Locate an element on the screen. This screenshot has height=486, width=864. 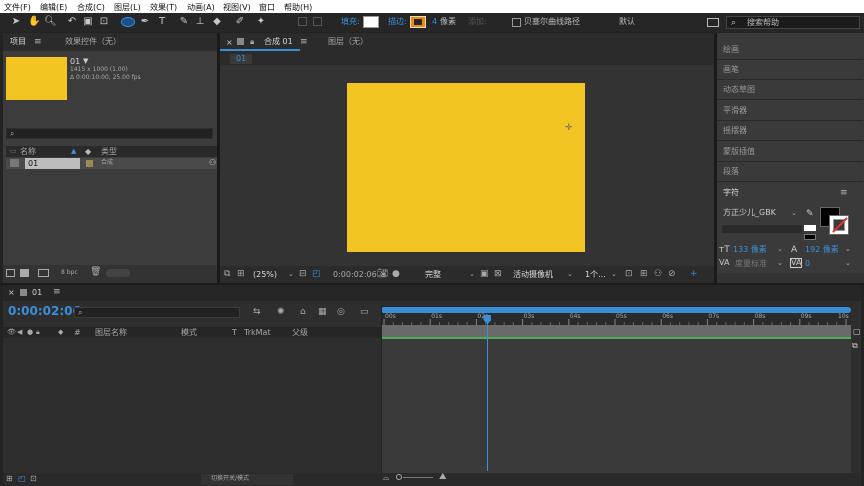
character-title: 字符 is located at coordinates (731, 193).